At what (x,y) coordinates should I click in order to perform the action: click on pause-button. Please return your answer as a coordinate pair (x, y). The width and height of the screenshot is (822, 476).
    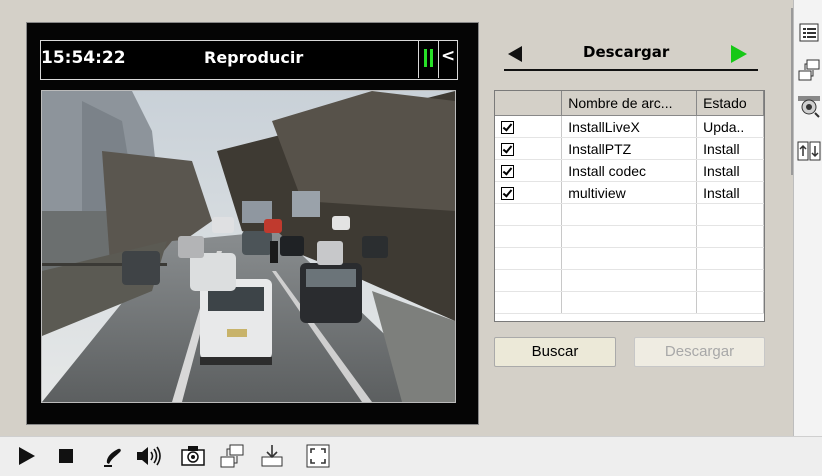
    Looking at the image, I should click on (429, 58).